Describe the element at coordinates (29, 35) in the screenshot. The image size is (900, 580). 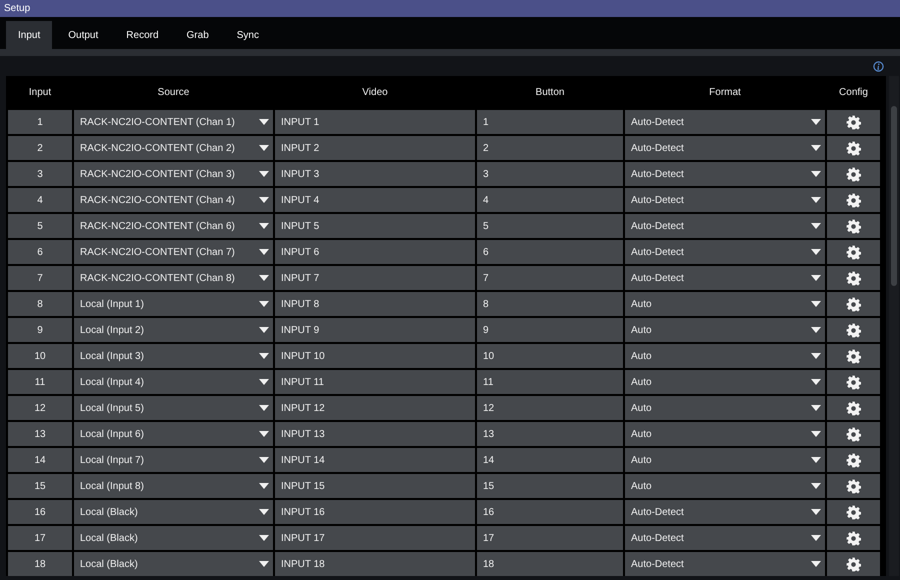
I see `tab: Input` at that location.